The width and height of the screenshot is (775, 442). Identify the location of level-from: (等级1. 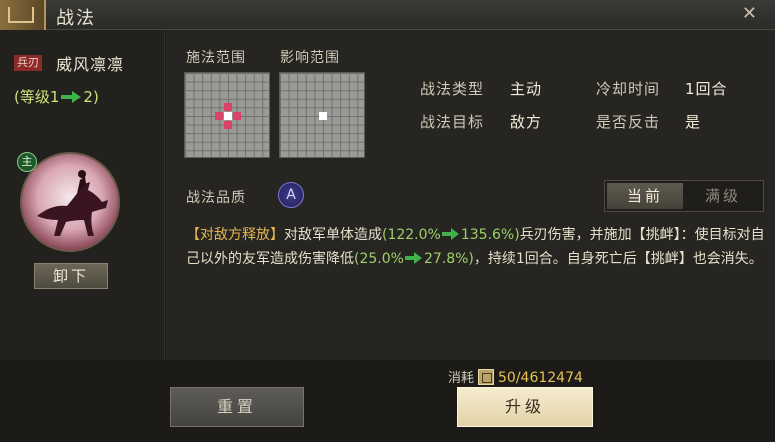
(37, 97).